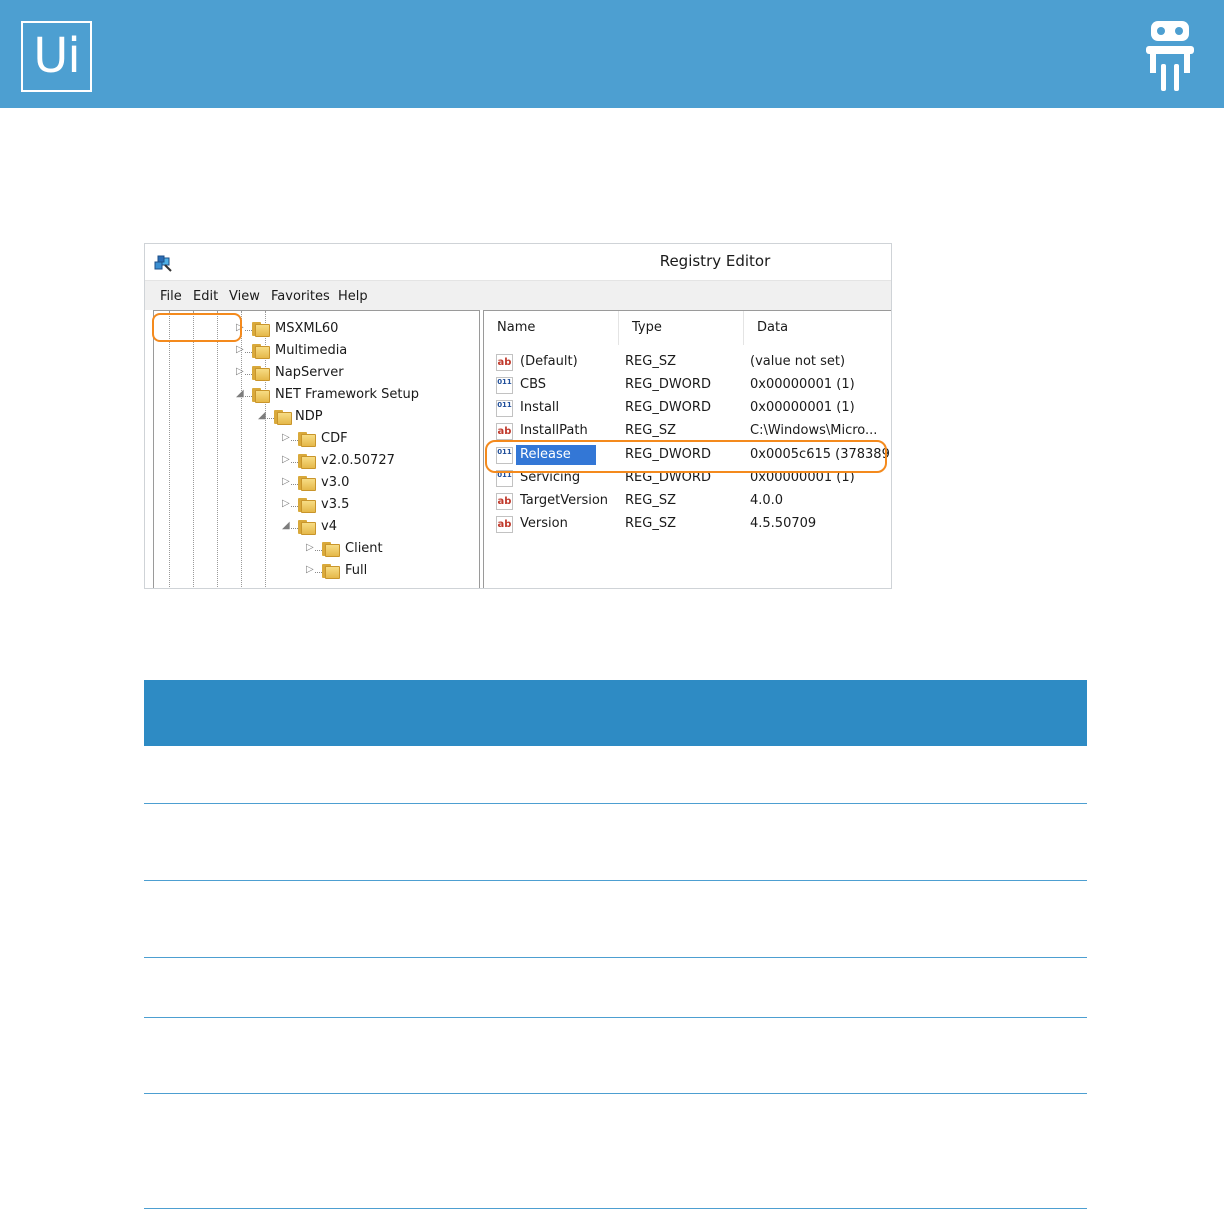 This screenshot has width=1224, height=1209. What do you see at coordinates (817, 328) in the screenshot?
I see `column-header-data: Data` at bounding box center [817, 328].